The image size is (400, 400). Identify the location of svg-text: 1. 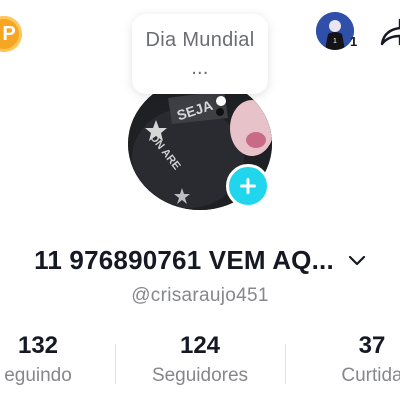
(335, 41).